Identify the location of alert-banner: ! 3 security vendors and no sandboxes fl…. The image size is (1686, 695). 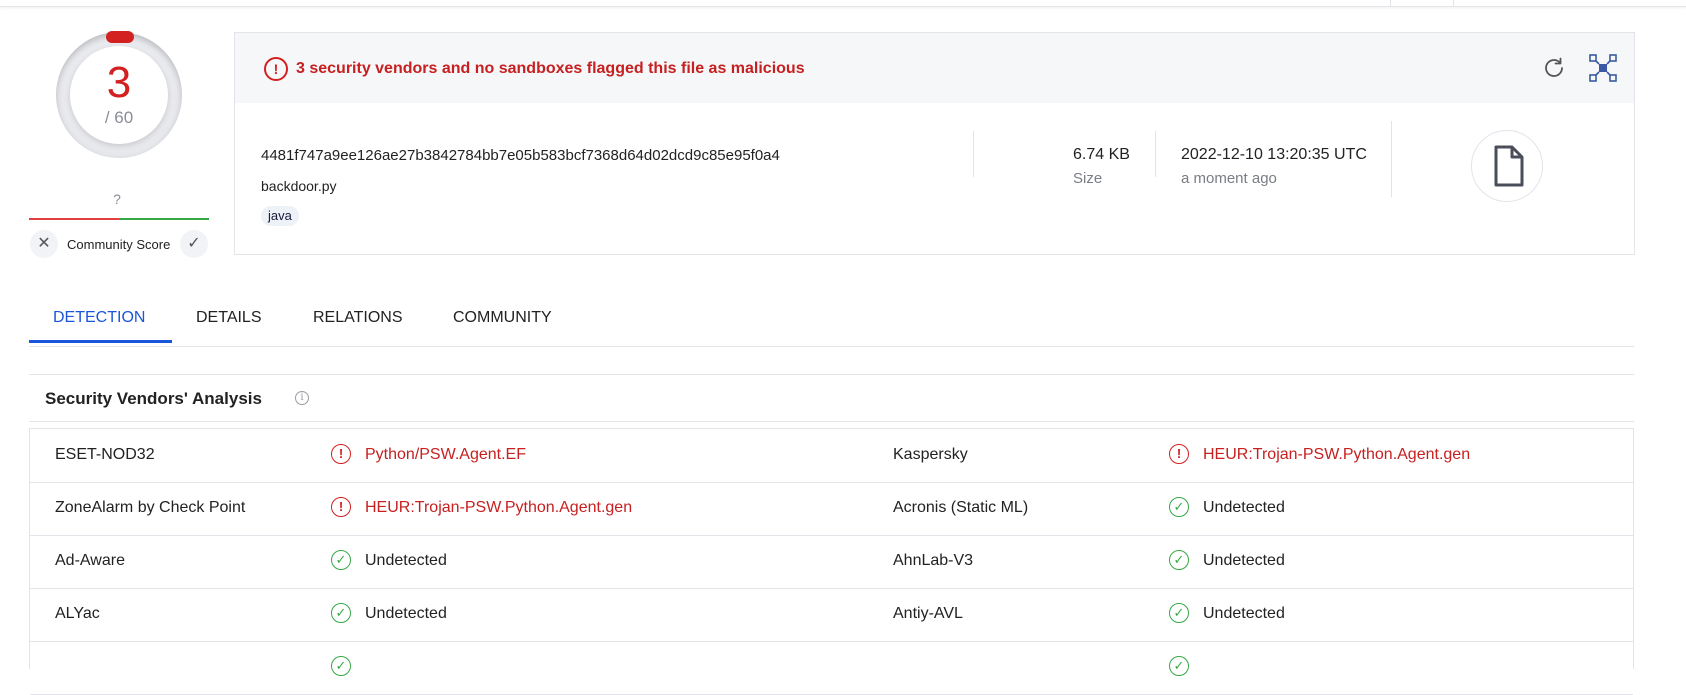
(934, 68).